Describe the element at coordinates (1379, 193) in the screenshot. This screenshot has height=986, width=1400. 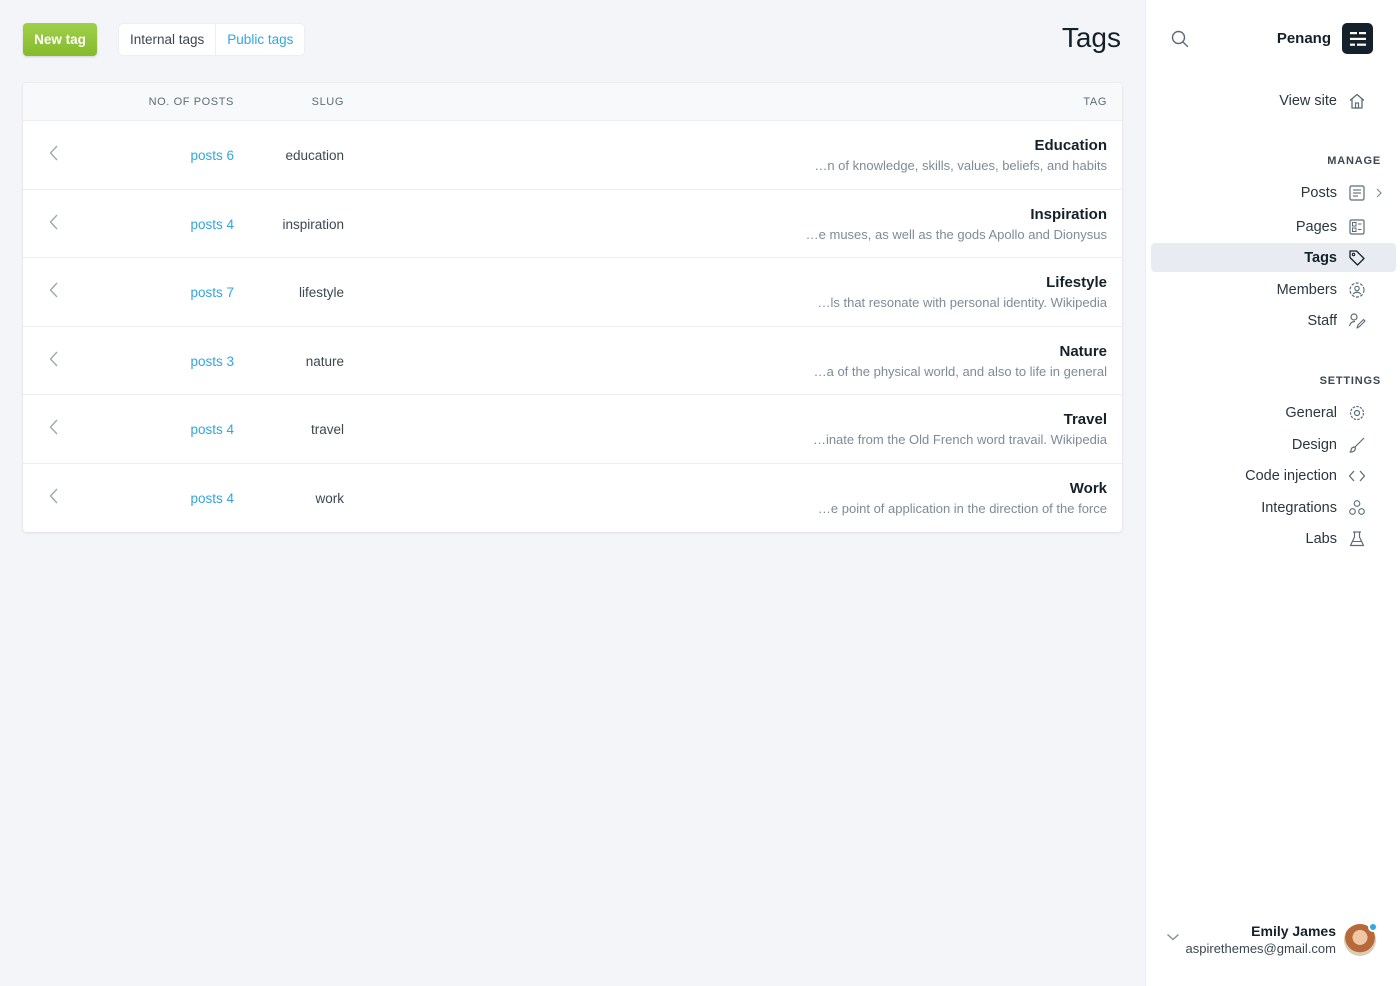
I see `chevron-right-icon` at that location.